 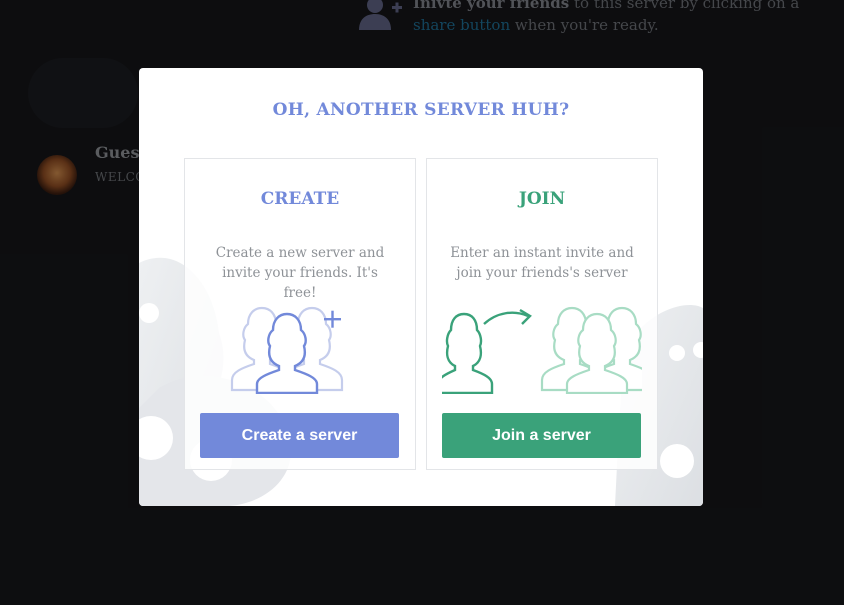 What do you see at coordinates (421, 110) in the screenshot?
I see `modal-title: OH, ANOTHER SERVER HUH?` at bounding box center [421, 110].